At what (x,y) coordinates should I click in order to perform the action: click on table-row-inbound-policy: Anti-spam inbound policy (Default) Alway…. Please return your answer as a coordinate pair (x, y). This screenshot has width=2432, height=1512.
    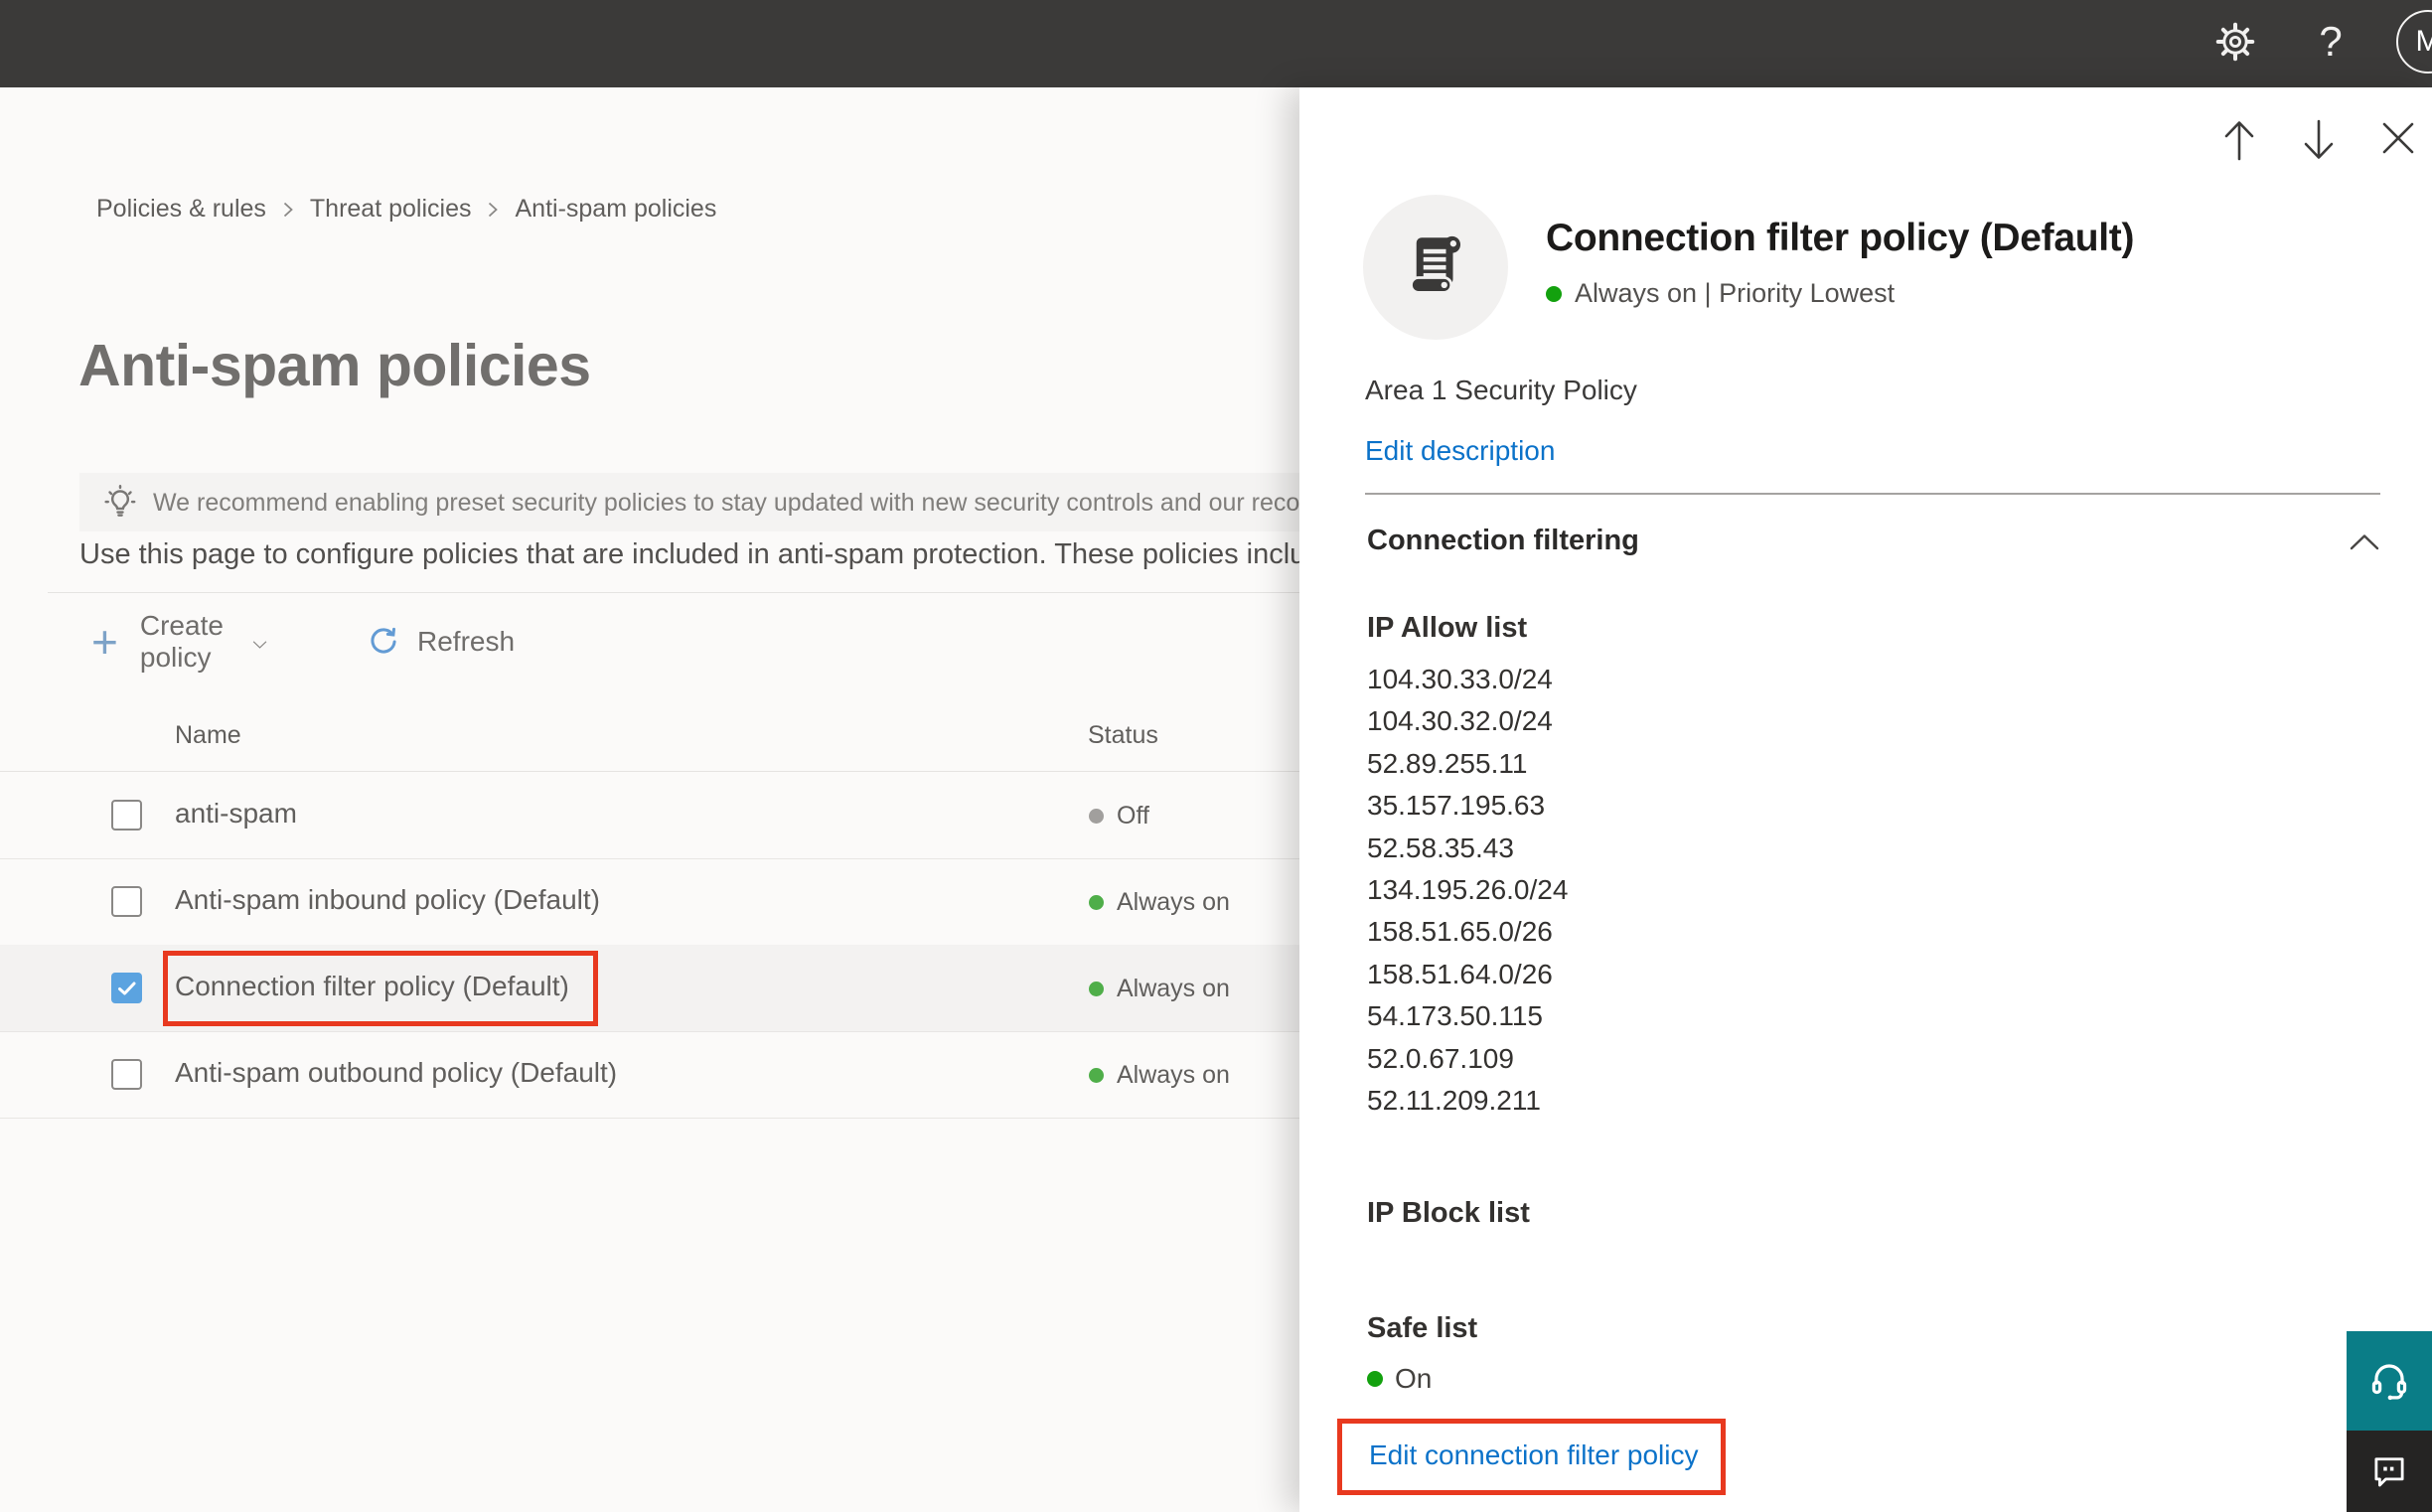
    Looking at the image, I should click on (695, 902).